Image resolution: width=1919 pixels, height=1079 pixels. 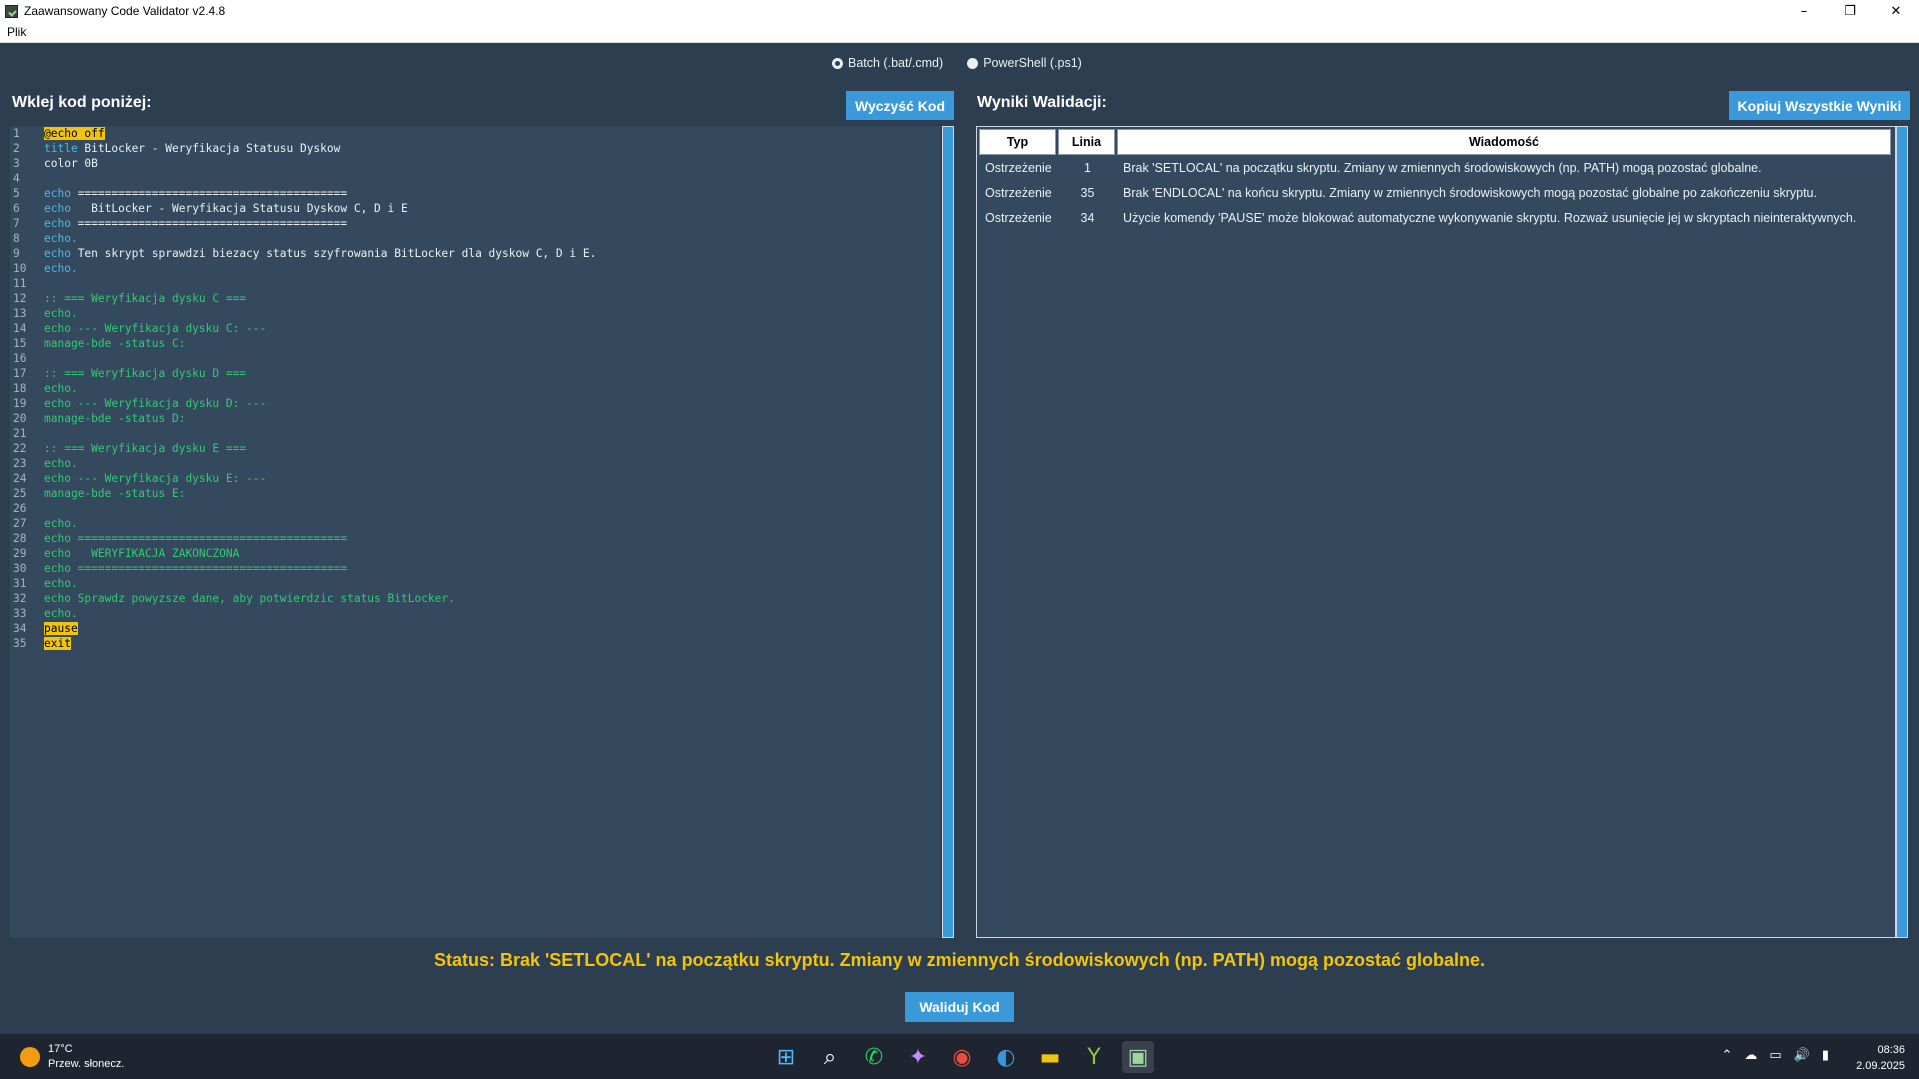 What do you see at coordinates (475, 358) in the screenshot?
I see `code-line: 16` at bounding box center [475, 358].